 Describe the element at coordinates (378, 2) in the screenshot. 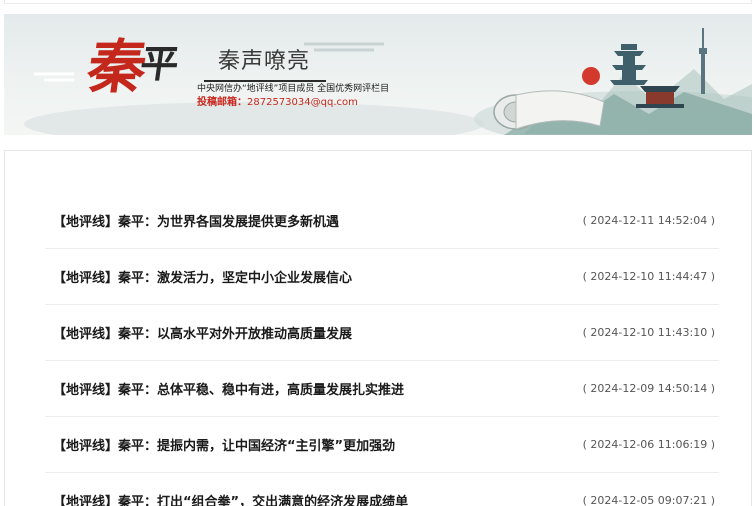

I see `top-strip` at that location.